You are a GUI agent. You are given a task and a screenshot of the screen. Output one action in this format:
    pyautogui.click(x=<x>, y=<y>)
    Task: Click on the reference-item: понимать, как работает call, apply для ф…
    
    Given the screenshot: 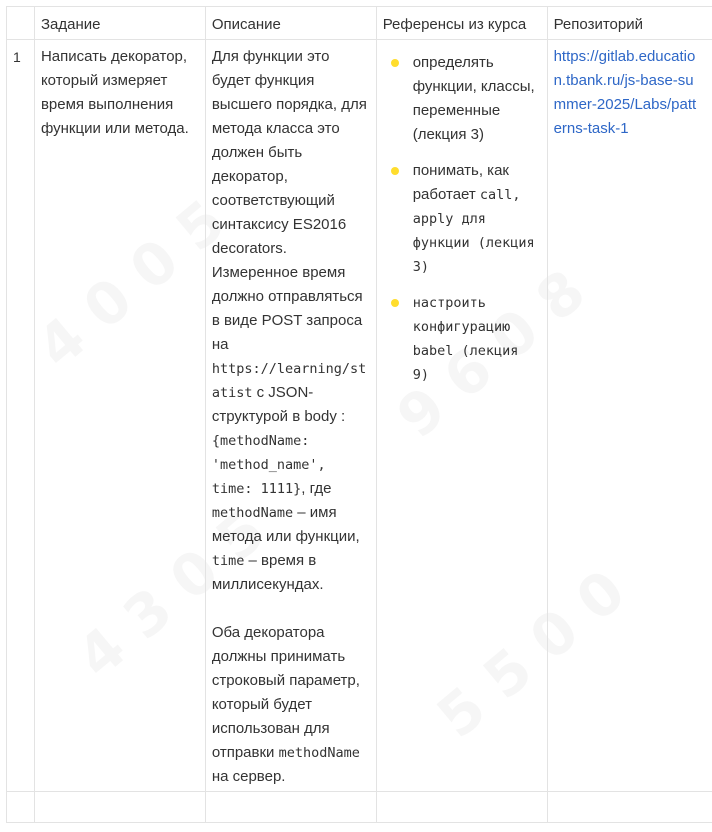 What is the action you would take?
    pyautogui.click(x=462, y=219)
    